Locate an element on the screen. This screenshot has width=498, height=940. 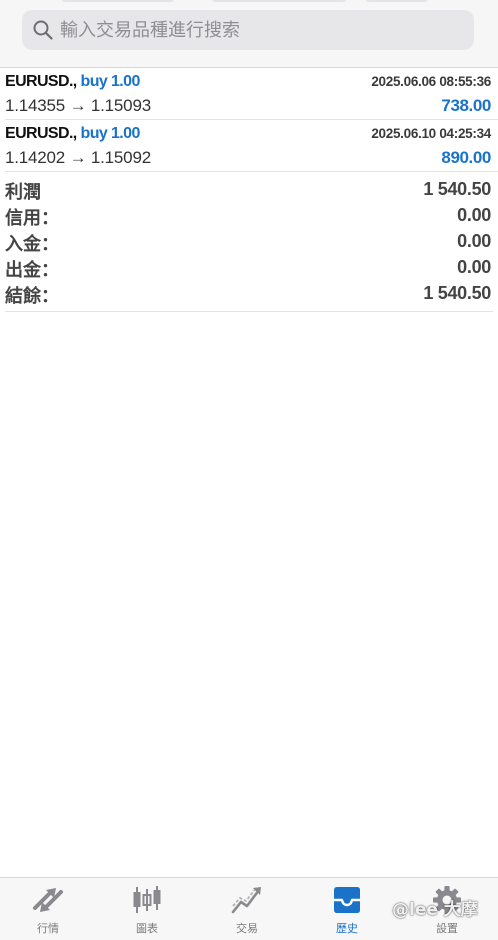
search-input is located at coordinates (260, 30).